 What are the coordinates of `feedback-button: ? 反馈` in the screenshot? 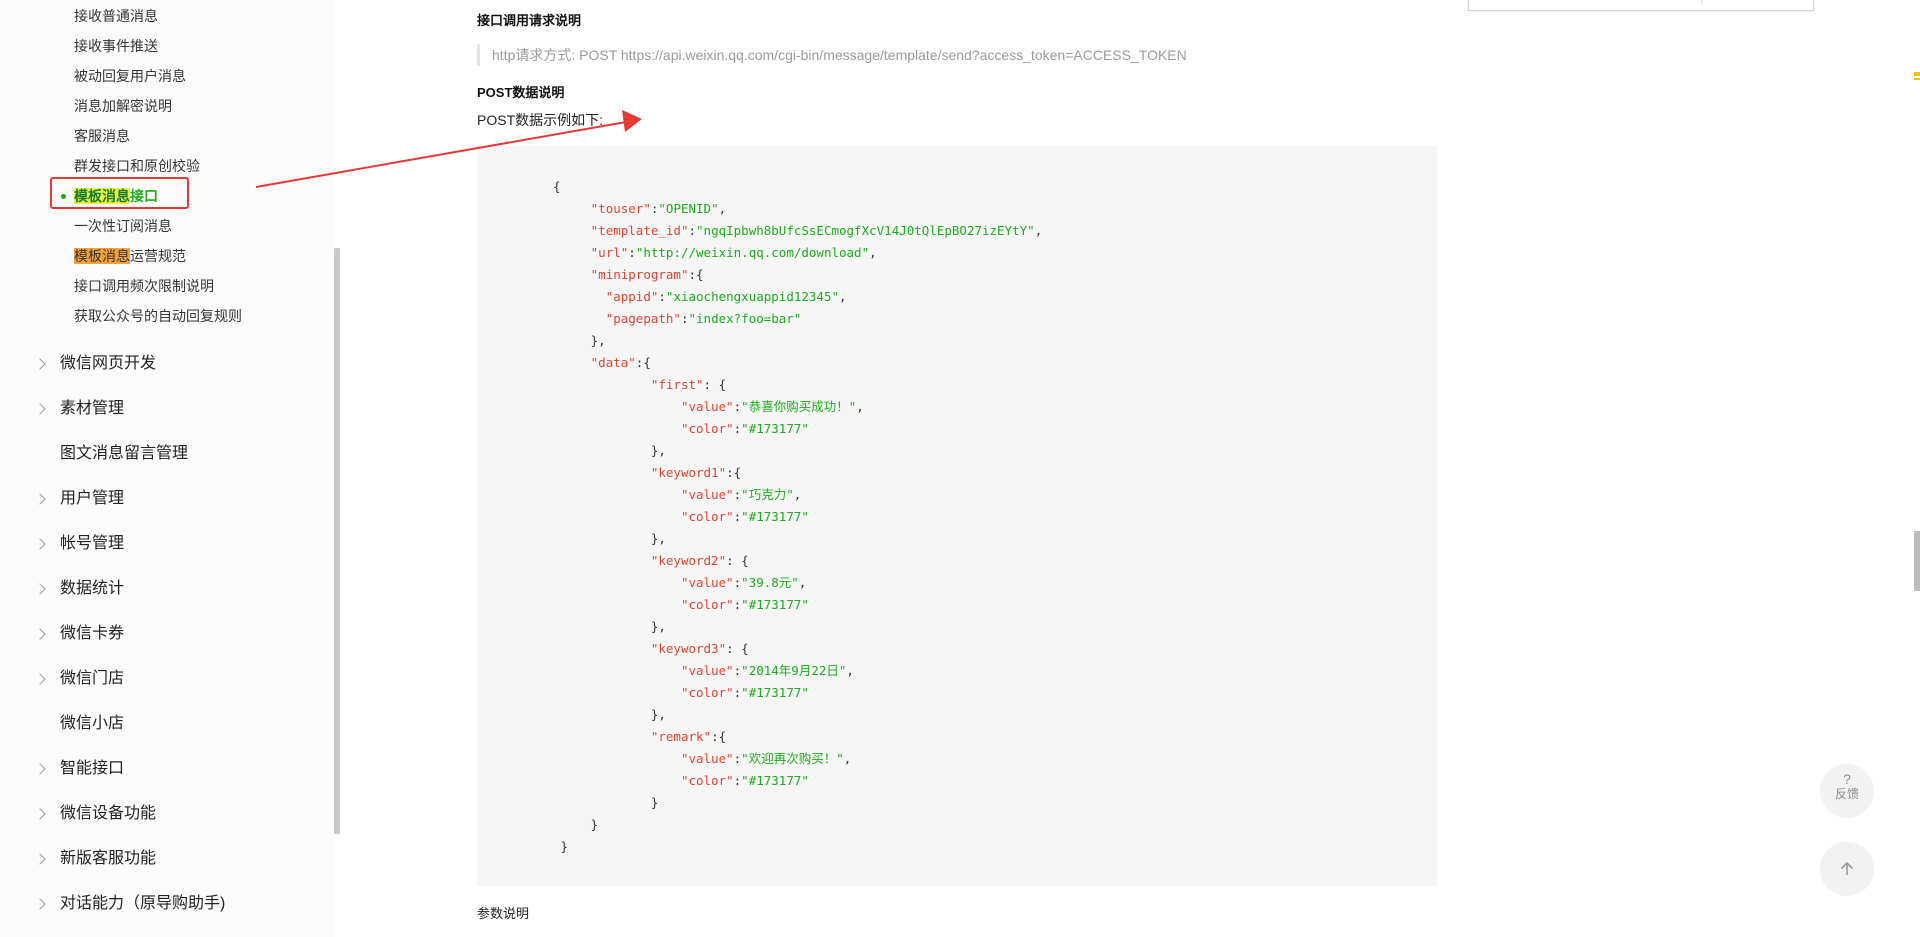 It's located at (1847, 791).